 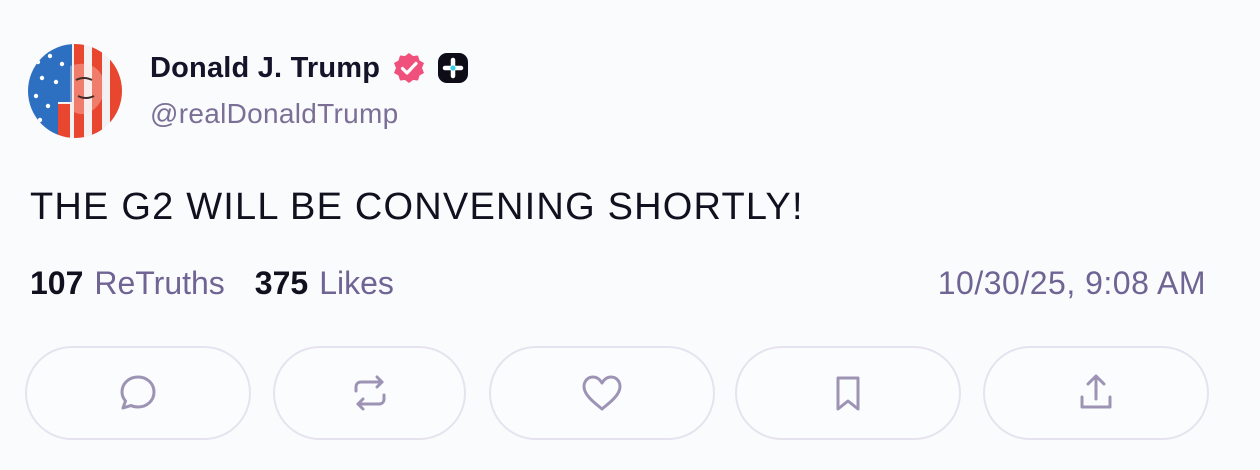 I want to click on share-upload-icon, so click(x=1096, y=391).